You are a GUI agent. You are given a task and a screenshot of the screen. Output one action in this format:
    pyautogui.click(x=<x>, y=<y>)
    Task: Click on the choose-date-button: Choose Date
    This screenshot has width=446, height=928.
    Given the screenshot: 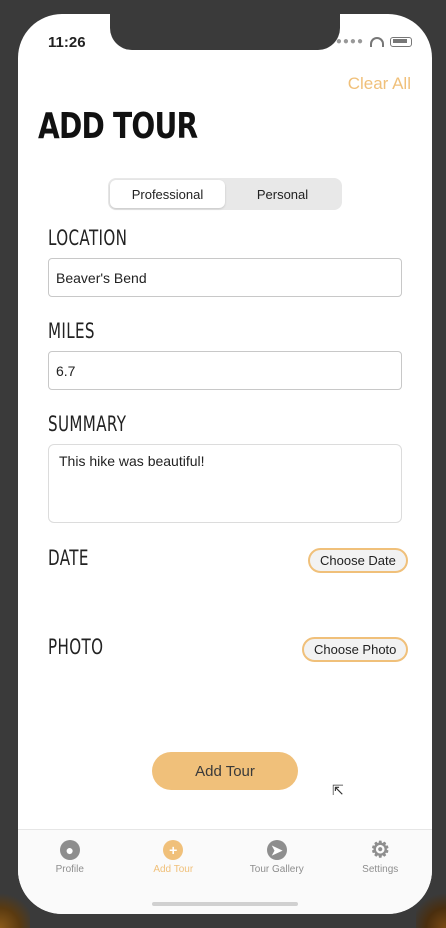 What is the action you would take?
    pyautogui.click(x=358, y=560)
    